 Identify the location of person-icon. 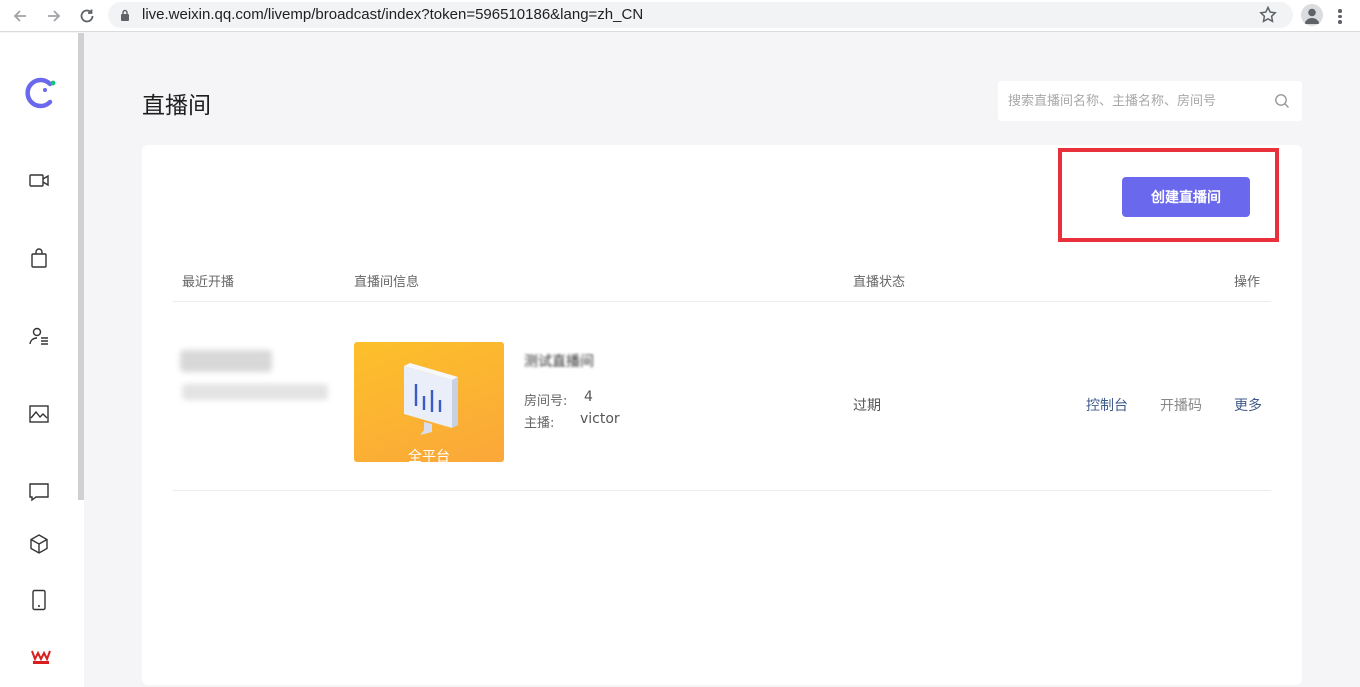
(1312, 16).